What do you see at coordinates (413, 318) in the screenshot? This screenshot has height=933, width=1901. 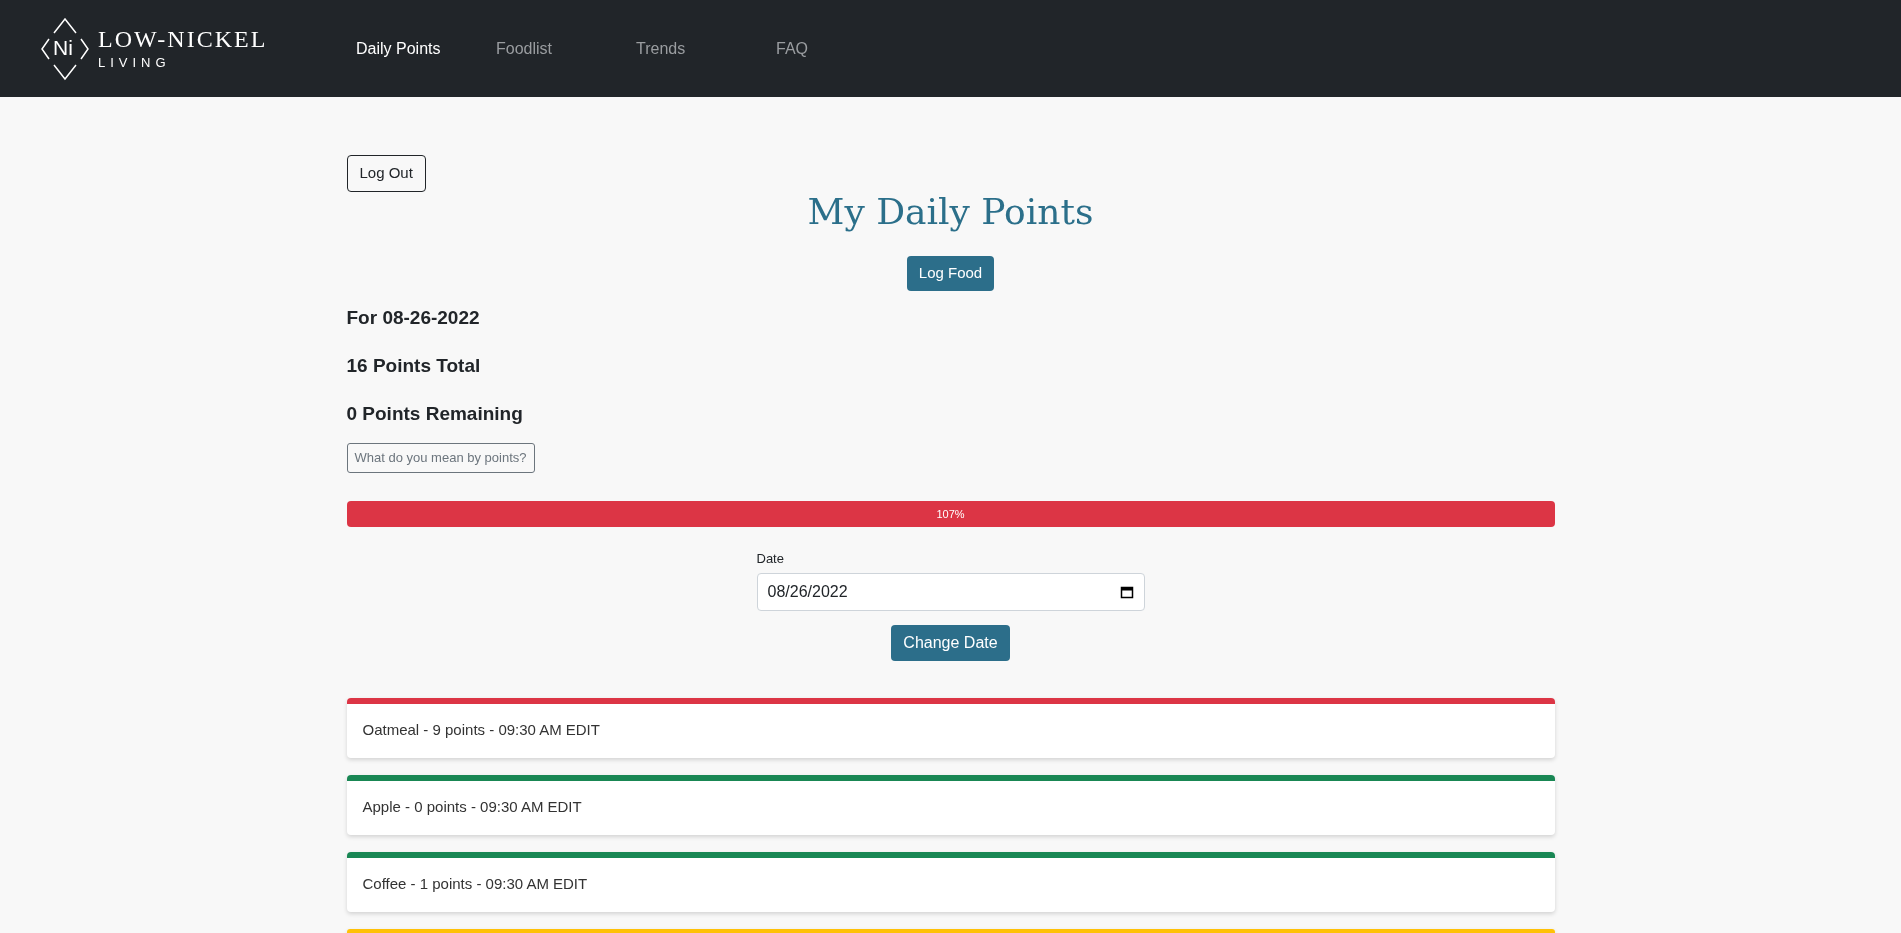 I see `summary-heading: For 08-26-2022` at bounding box center [413, 318].